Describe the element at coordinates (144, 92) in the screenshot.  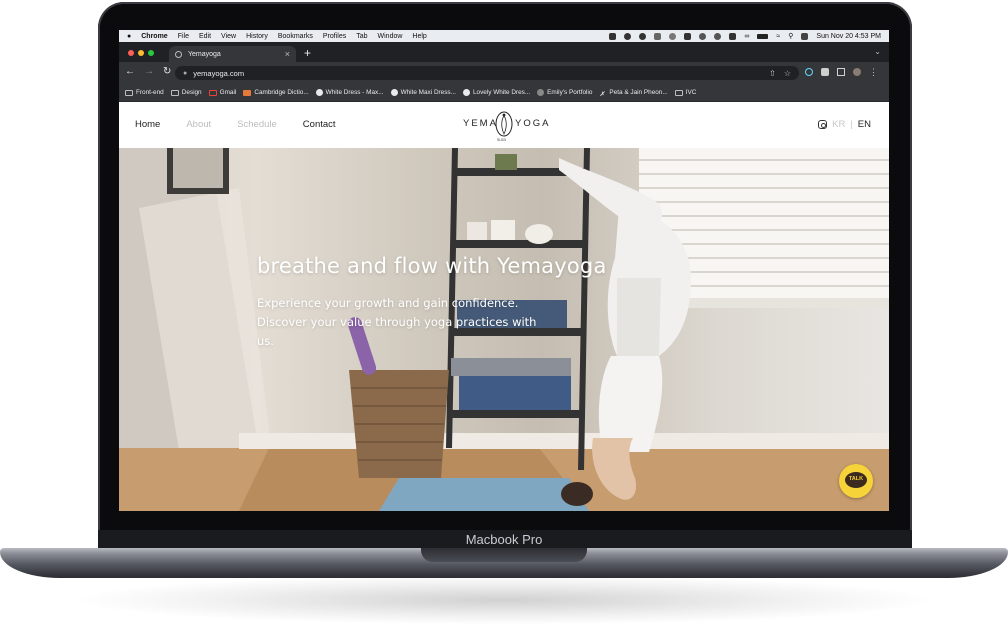
I see `bookmark-item: Front-end` at that location.